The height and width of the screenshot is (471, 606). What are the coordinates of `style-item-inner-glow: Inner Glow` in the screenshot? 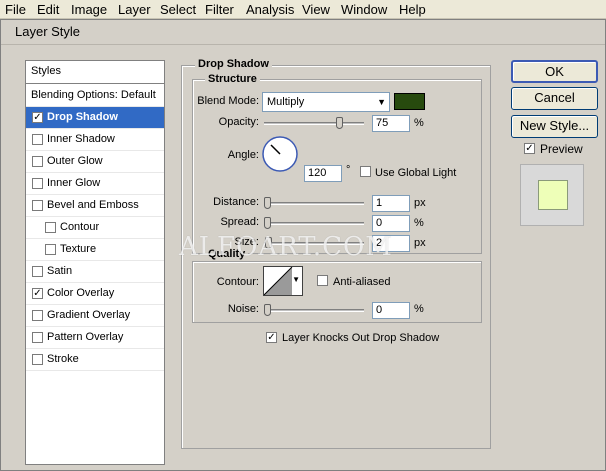 It's located at (95, 184).